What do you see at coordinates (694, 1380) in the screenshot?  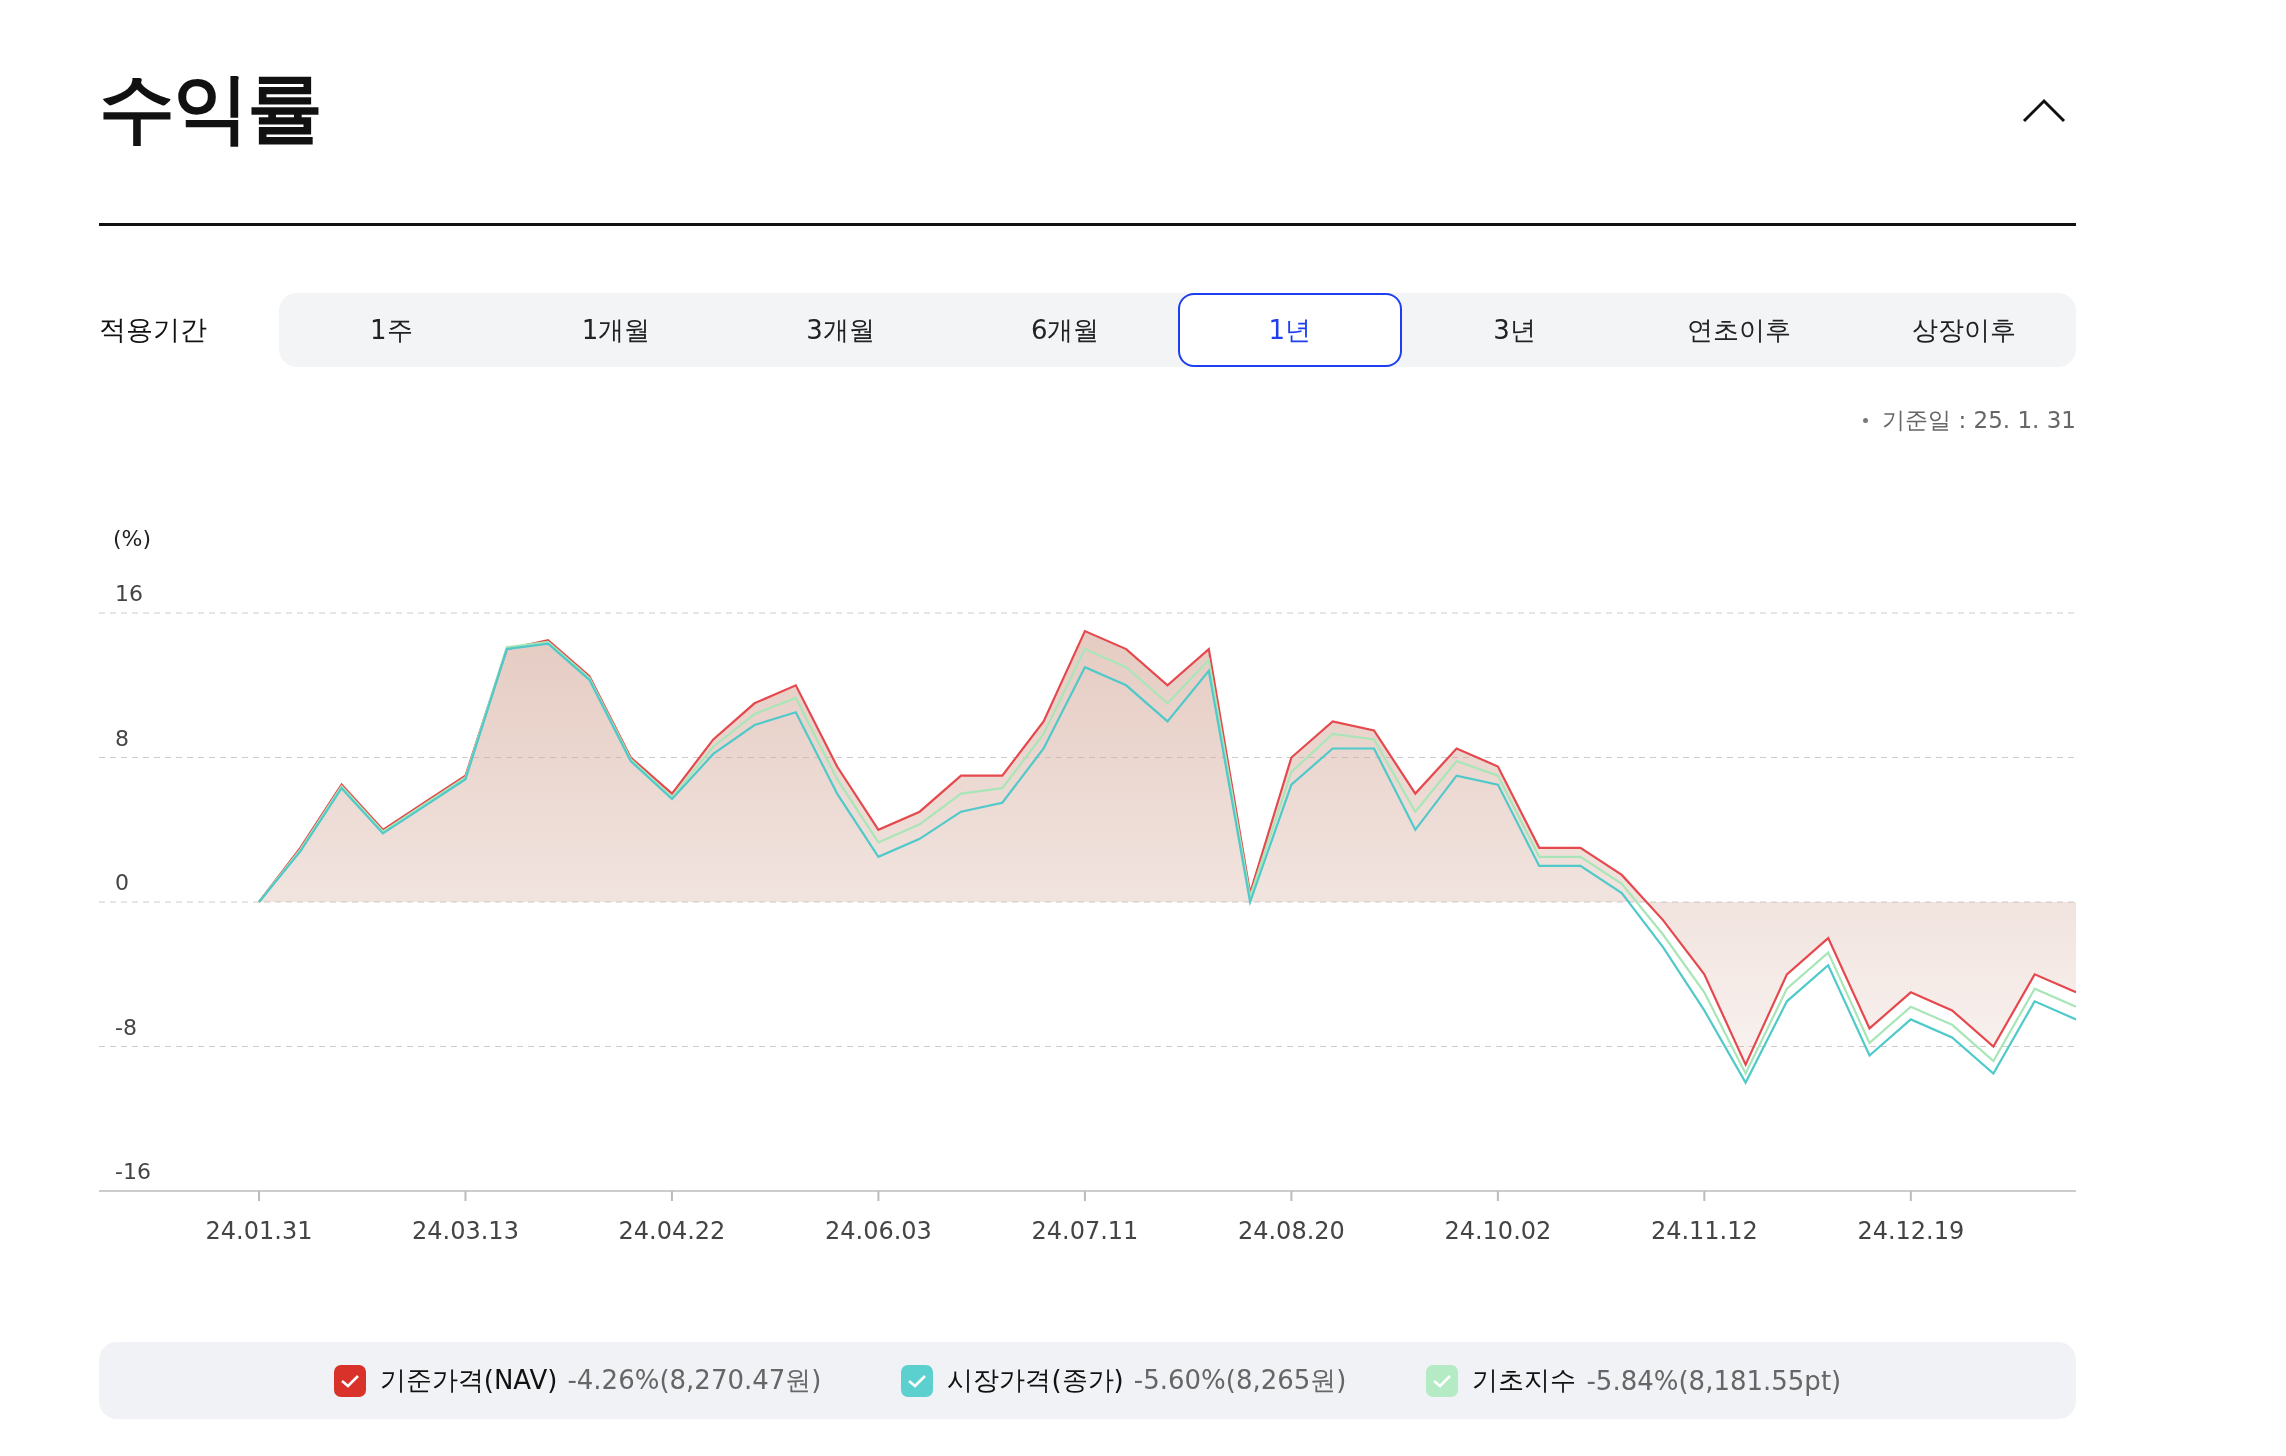 I see `legend-value: -4.26%(8,270.47원)` at bounding box center [694, 1380].